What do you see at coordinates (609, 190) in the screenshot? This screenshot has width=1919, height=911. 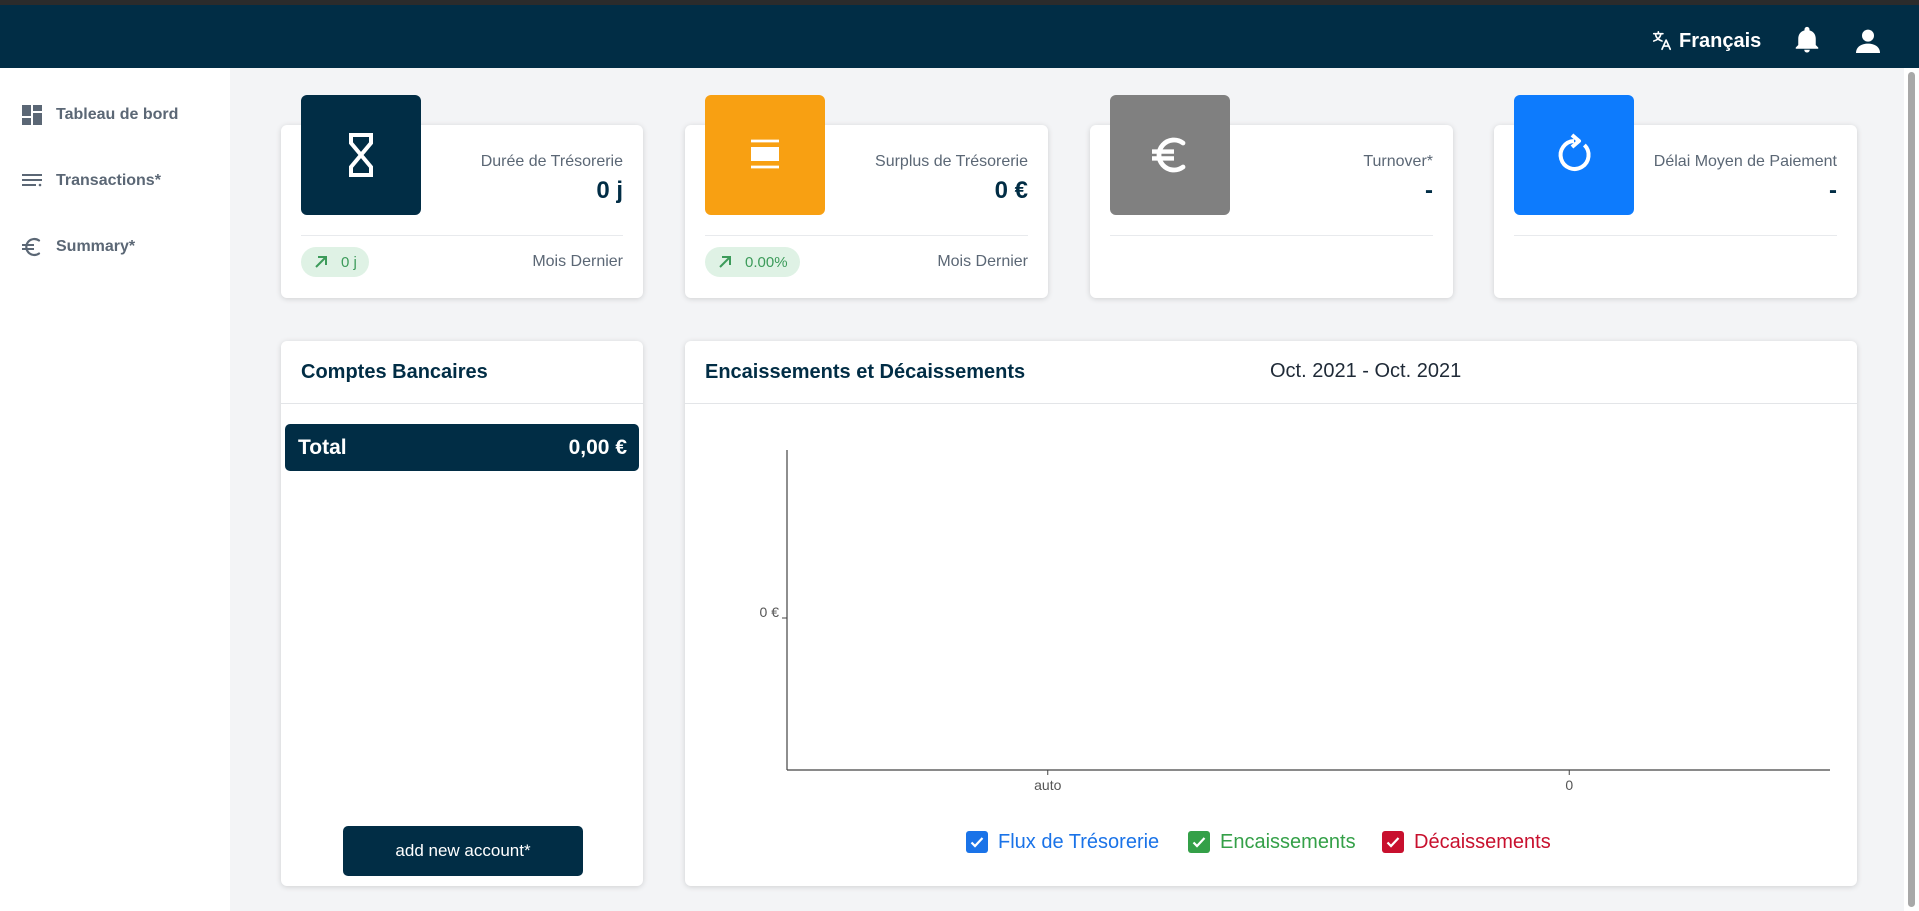 I see `kpi-value: 0 j` at bounding box center [609, 190].